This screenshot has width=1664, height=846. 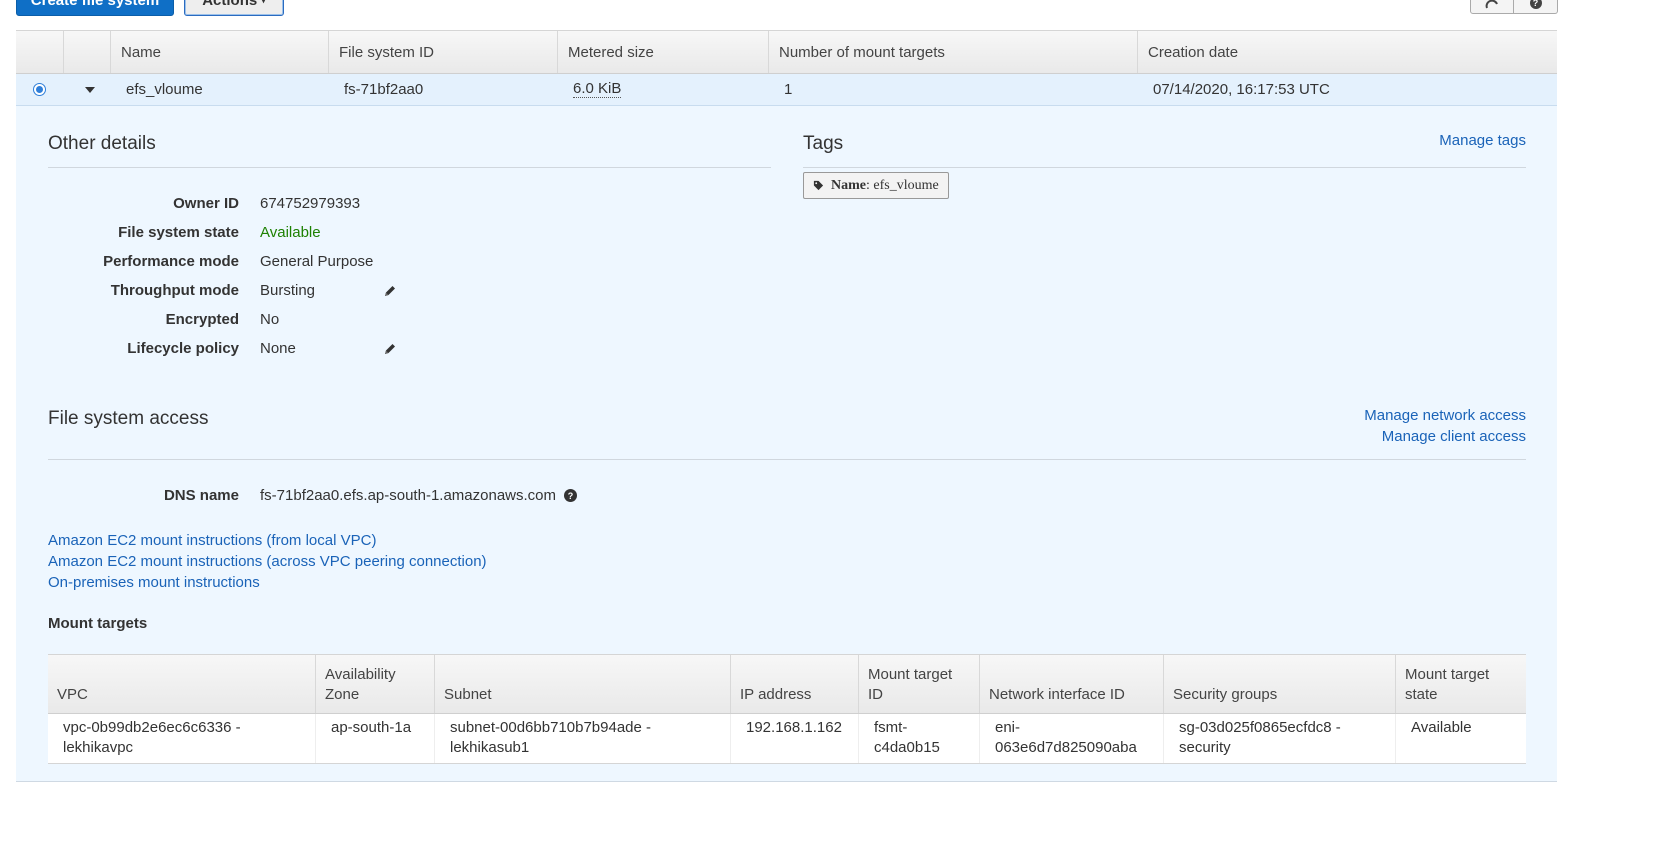 I want to click on col-vpc: VPC, so click(x=72, y=694).